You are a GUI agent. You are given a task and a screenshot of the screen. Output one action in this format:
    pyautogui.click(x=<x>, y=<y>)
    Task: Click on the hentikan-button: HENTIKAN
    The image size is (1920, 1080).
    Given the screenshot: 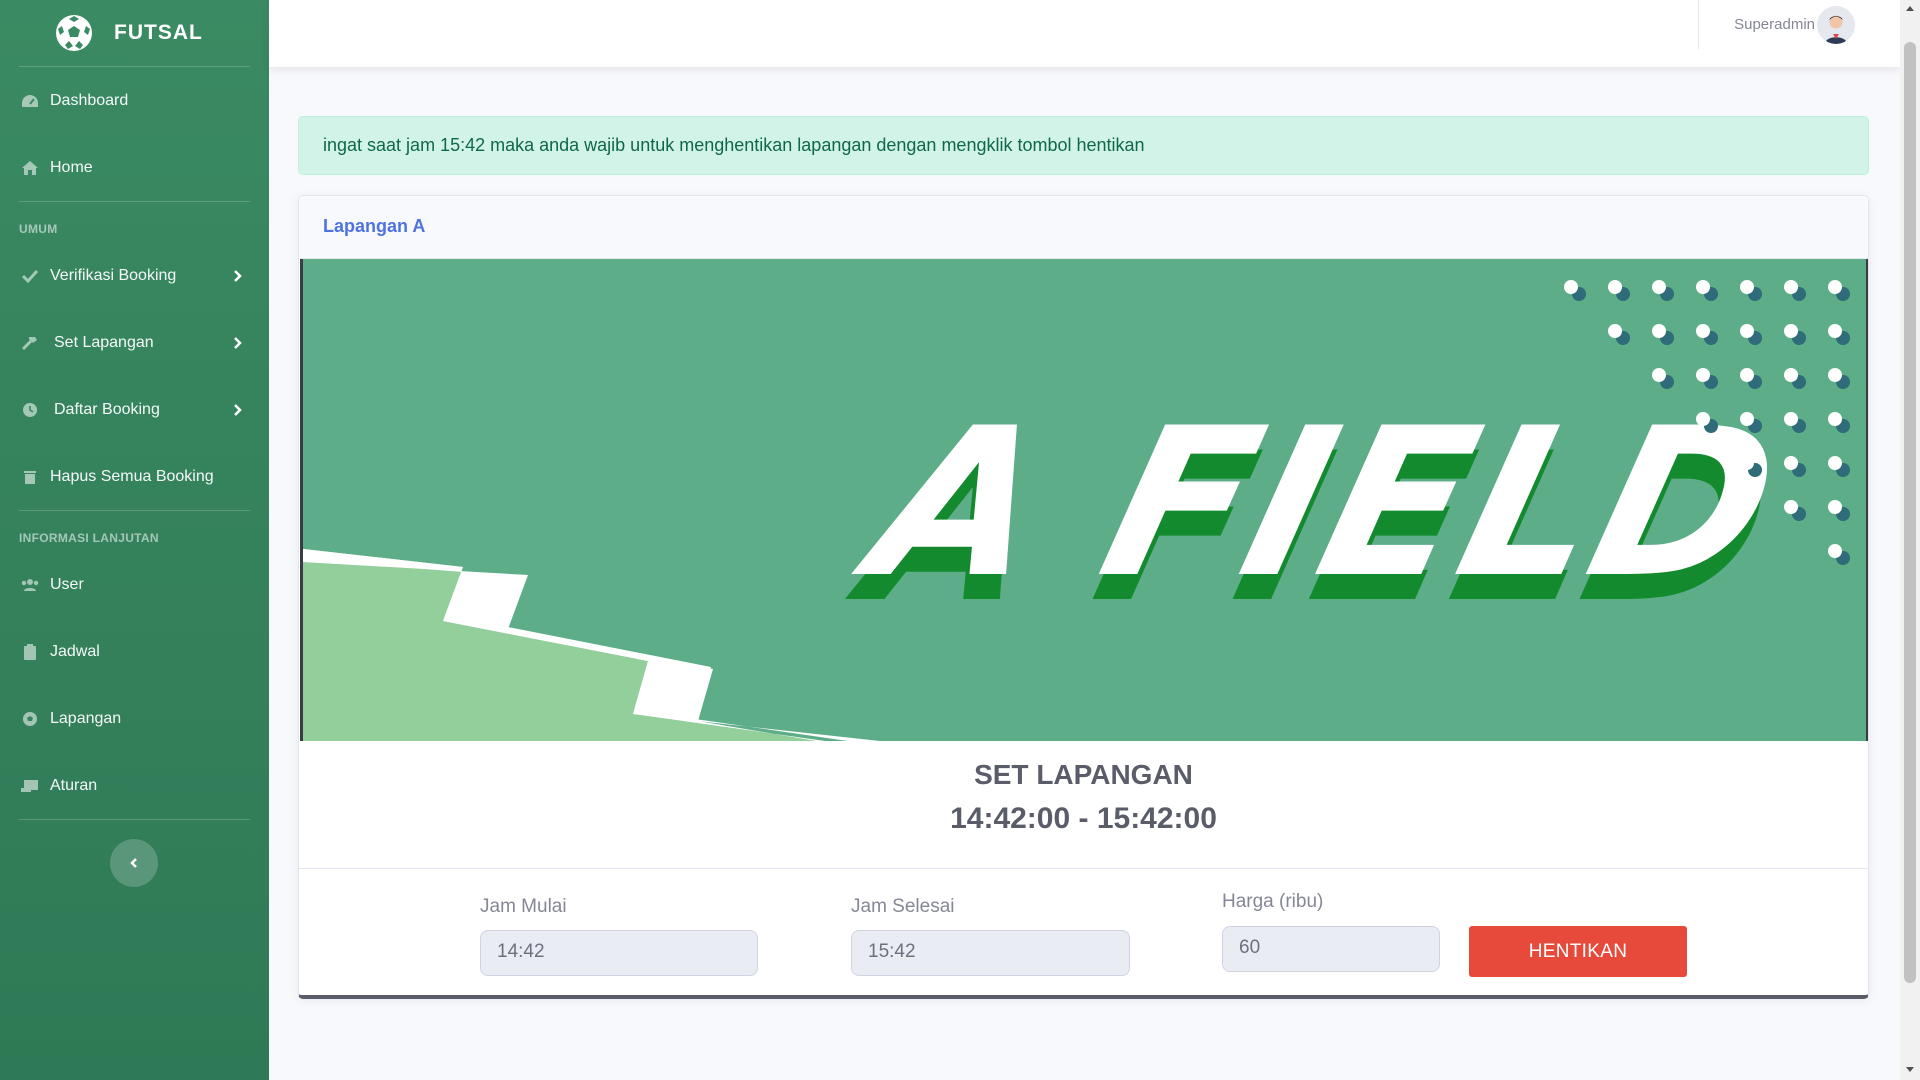 What is the action you would take?
    pyautogui.click(x=1578, y=951)
    